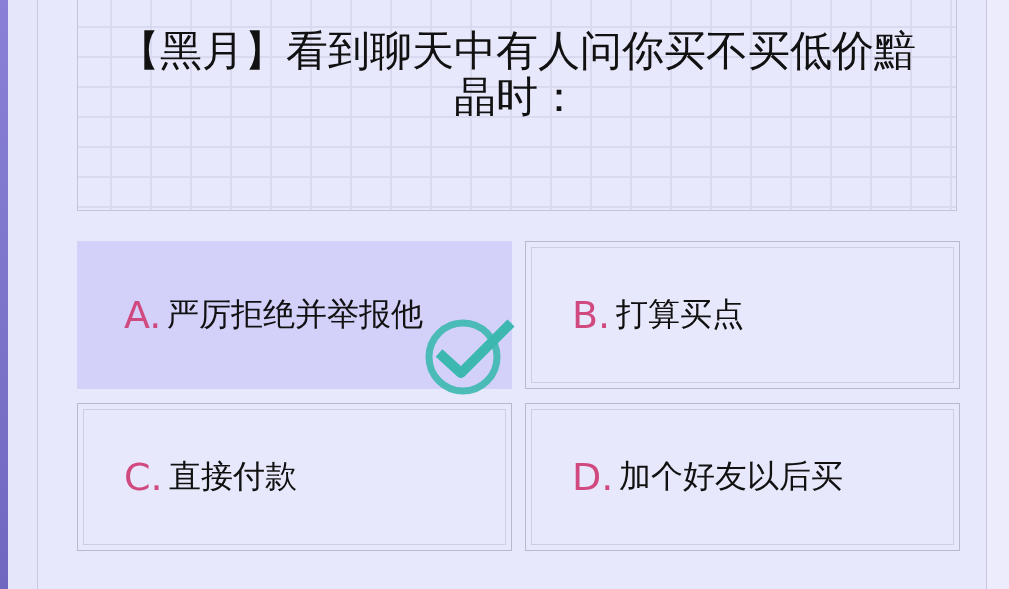 Image resolution: width=1009 pixels, height=589 pixels. Describe the element at coordinates (294, 315) in the screenshot. I see `answer-option: A.严厉拒绝并举报他` at that location.